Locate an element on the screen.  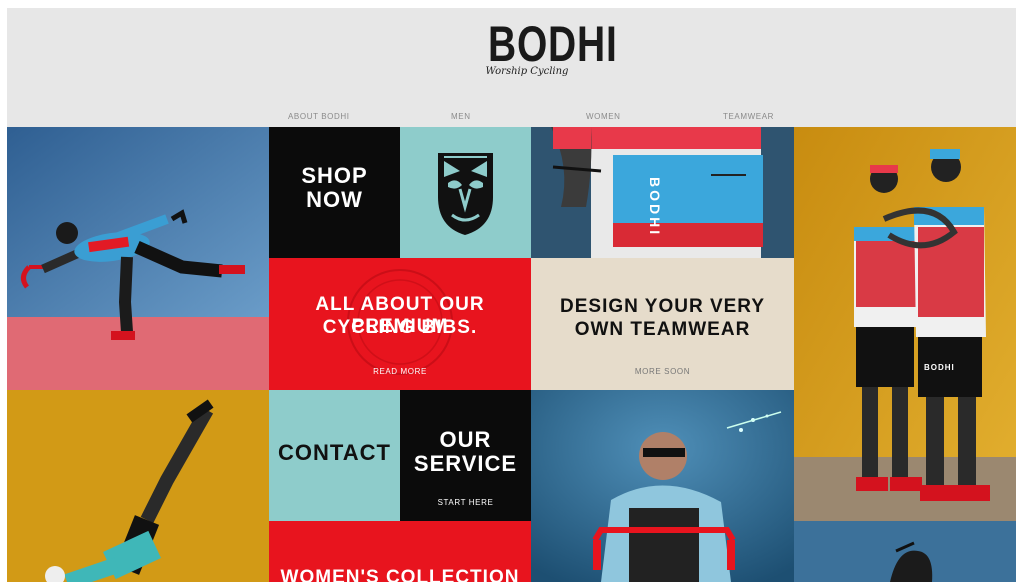
contact-tile: CONTACT is located at coordinates (334, 455).